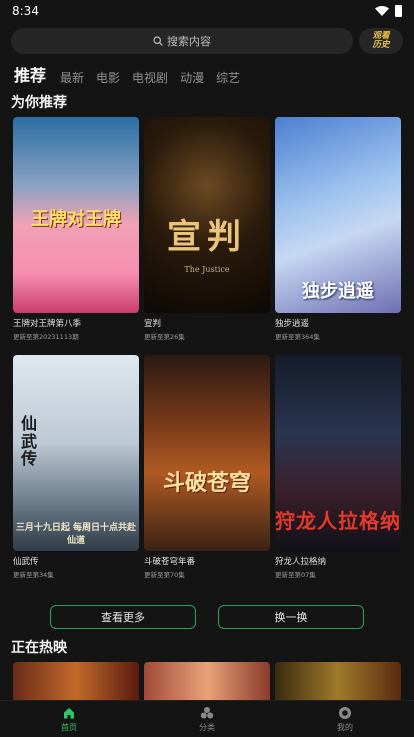 This screenshot has width=414, height=737. I want to click on media-card: 斗破苍穹 斗破苍穹年番 更新至第70集, so click(207, 467).